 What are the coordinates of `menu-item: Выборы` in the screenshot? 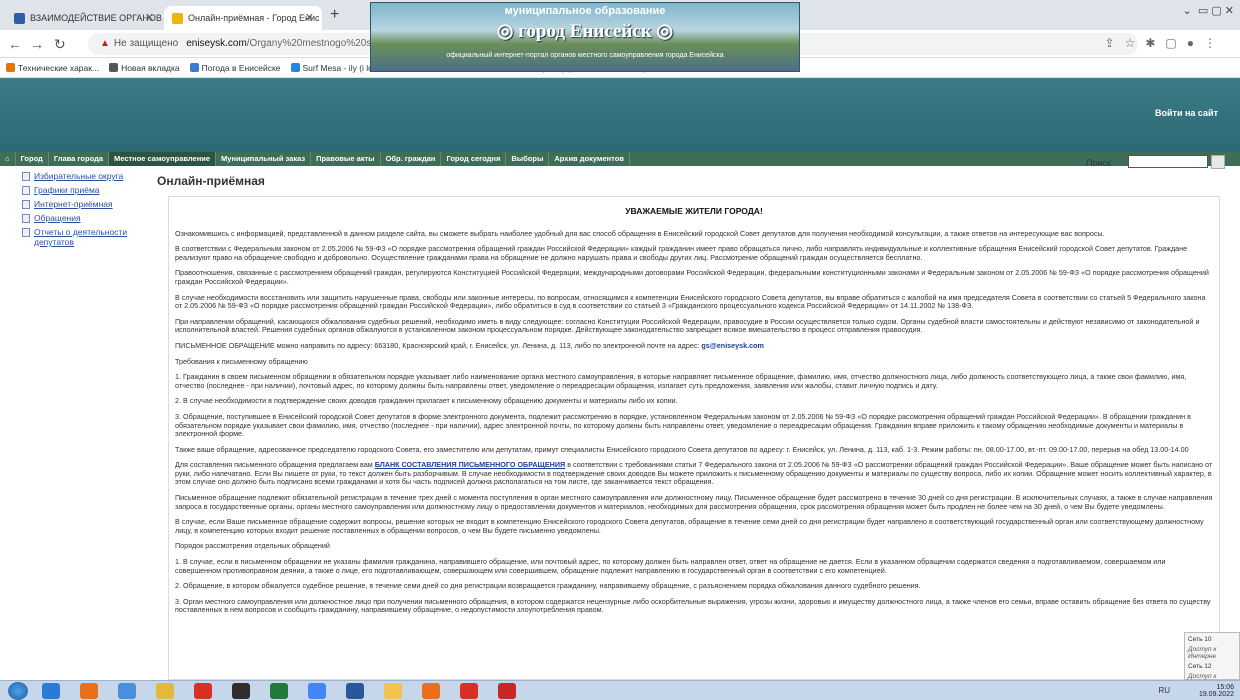 It's located at (528, 159).